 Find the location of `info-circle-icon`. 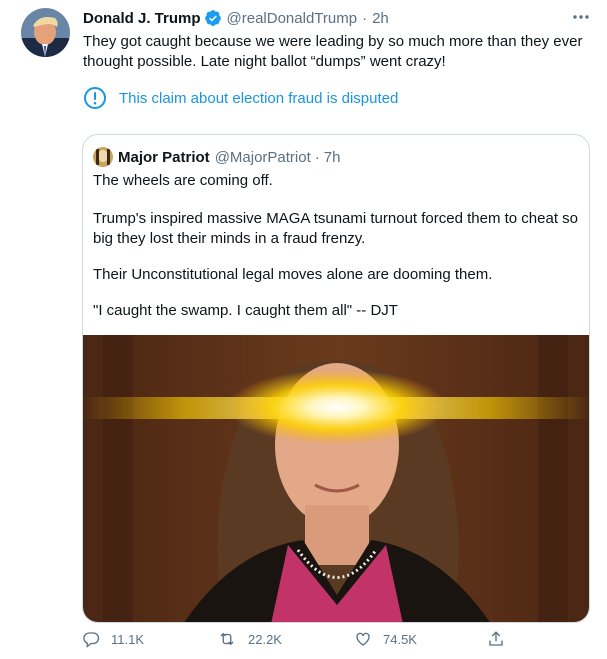

info-circle-icon is located at coordinates (95, 98).